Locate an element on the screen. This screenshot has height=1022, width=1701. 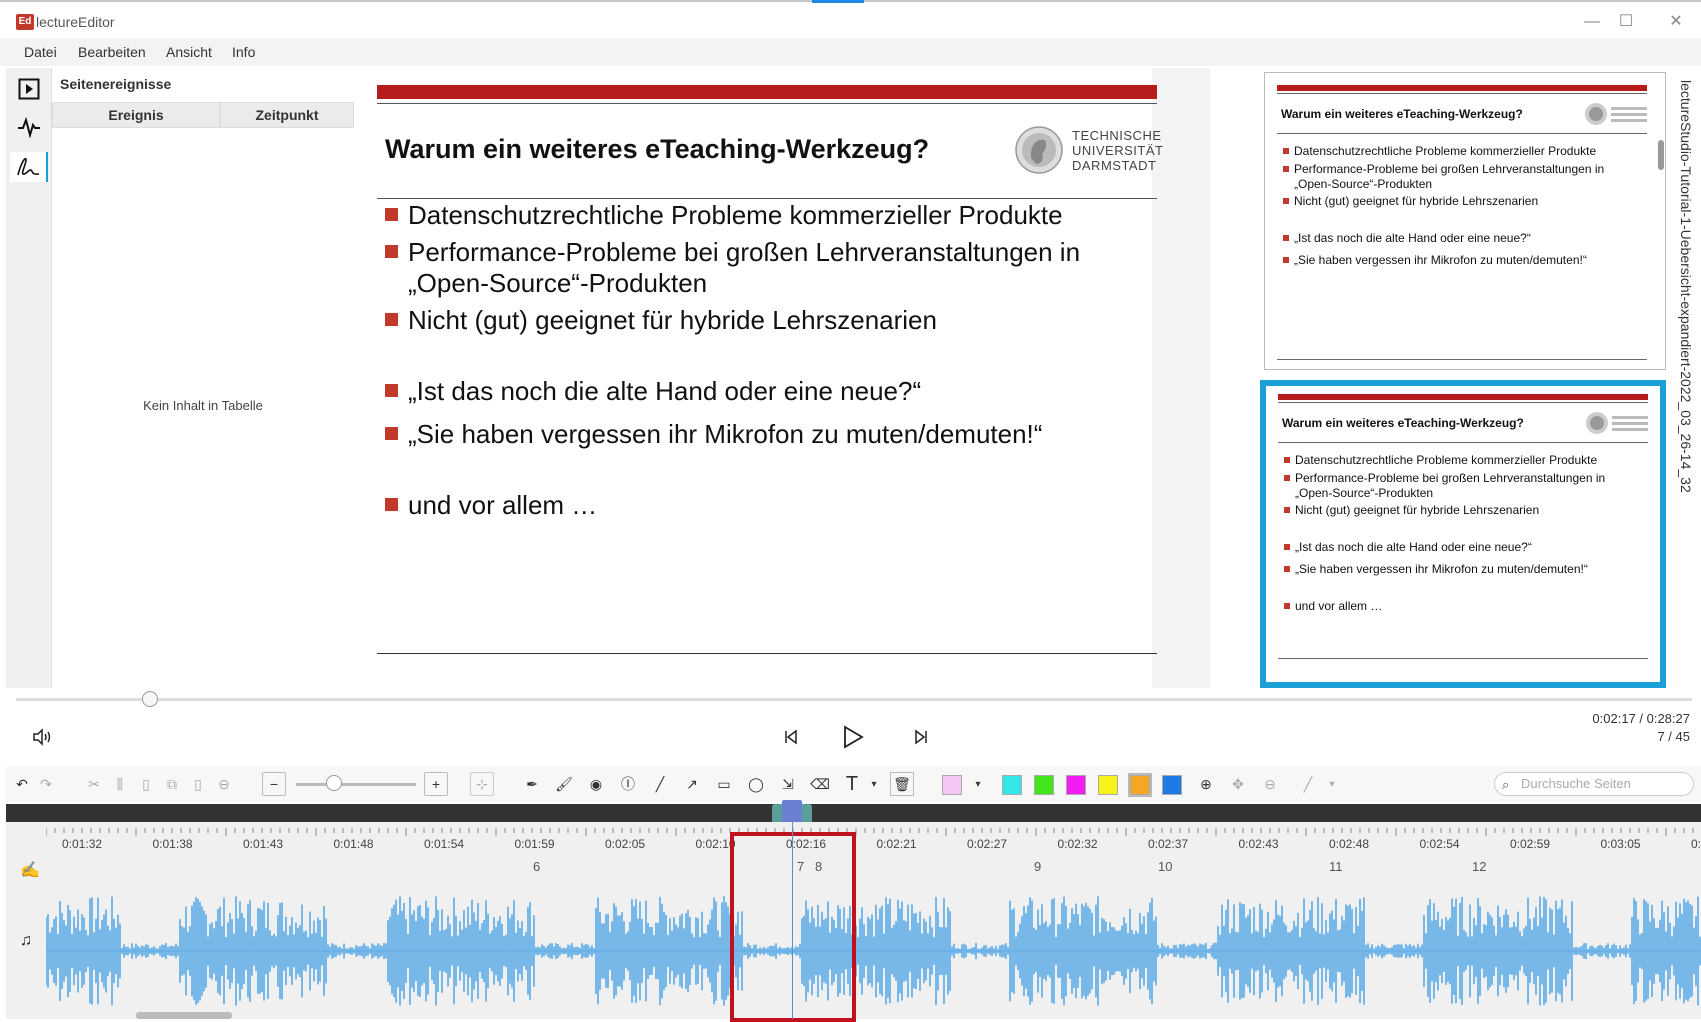
previous-page-icon is located at coordinates (791, 737).